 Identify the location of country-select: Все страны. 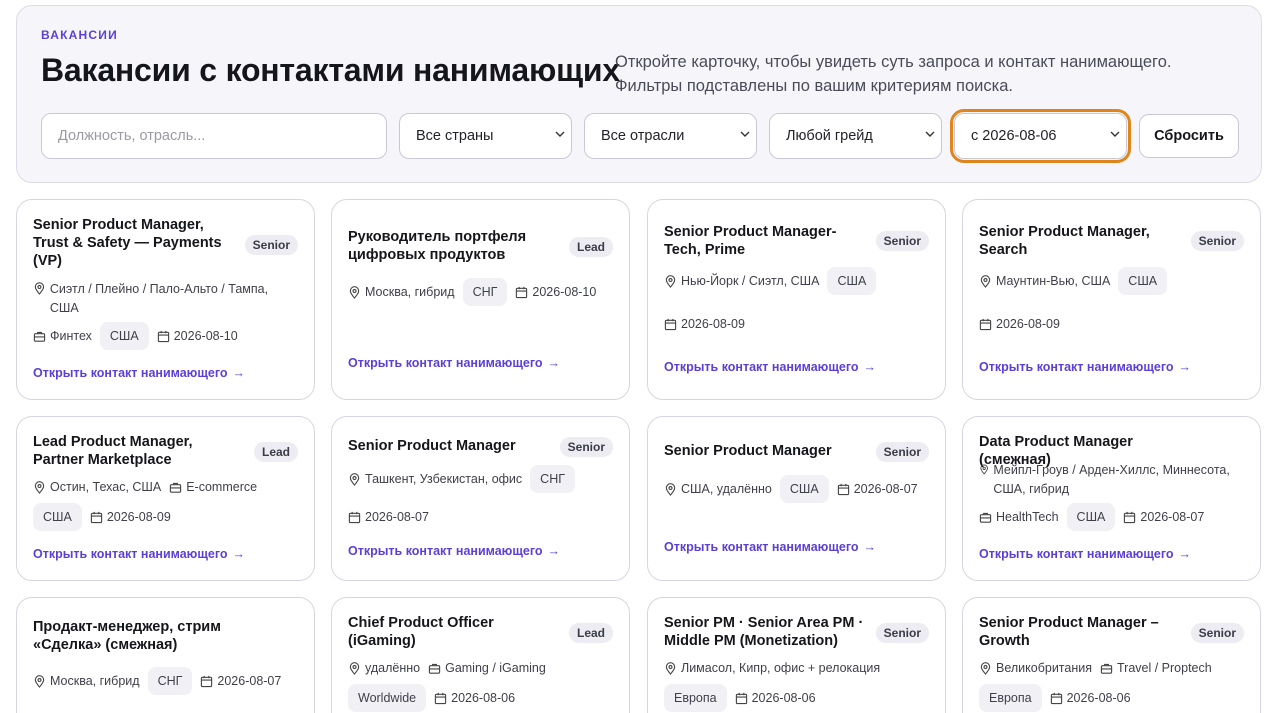
(485, 136).